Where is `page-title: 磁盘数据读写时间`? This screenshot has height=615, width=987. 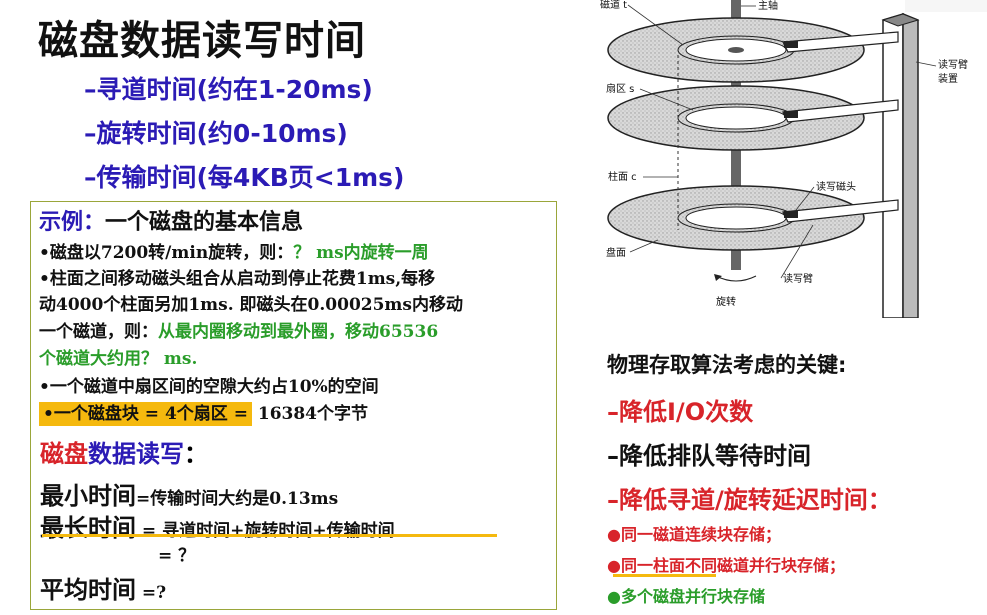 page-title: 磁盘数据读写时间 is located at coordinates (202, 41).